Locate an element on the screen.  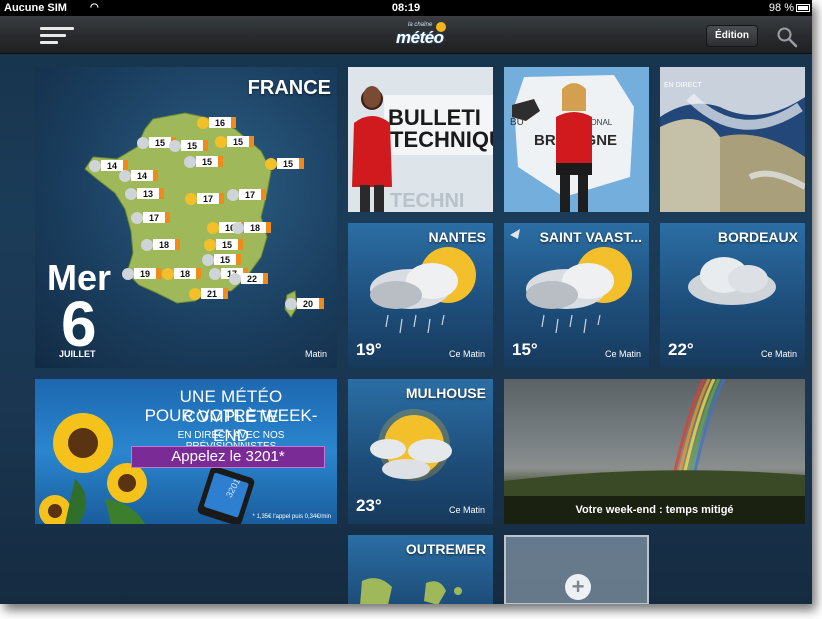
menu-icon is located at coordinates (58, 36).